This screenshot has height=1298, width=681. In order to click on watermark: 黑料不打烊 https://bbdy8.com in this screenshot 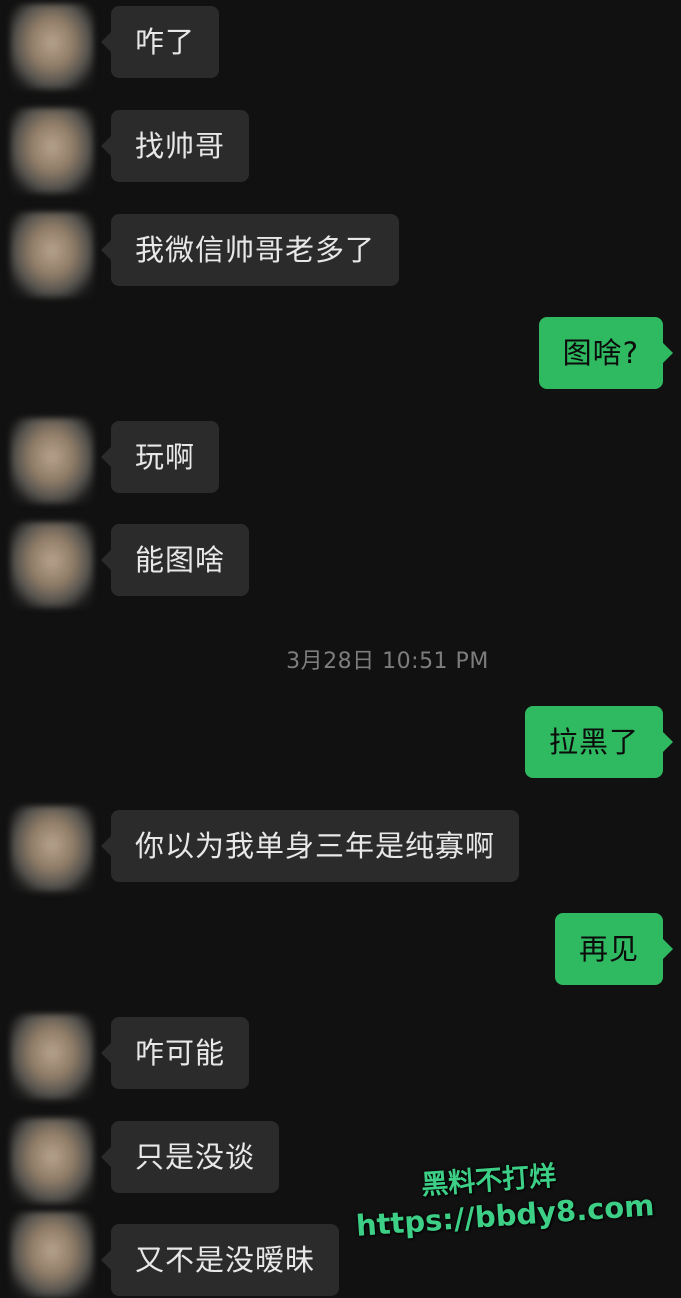, I will do `click(509, 1194)`.